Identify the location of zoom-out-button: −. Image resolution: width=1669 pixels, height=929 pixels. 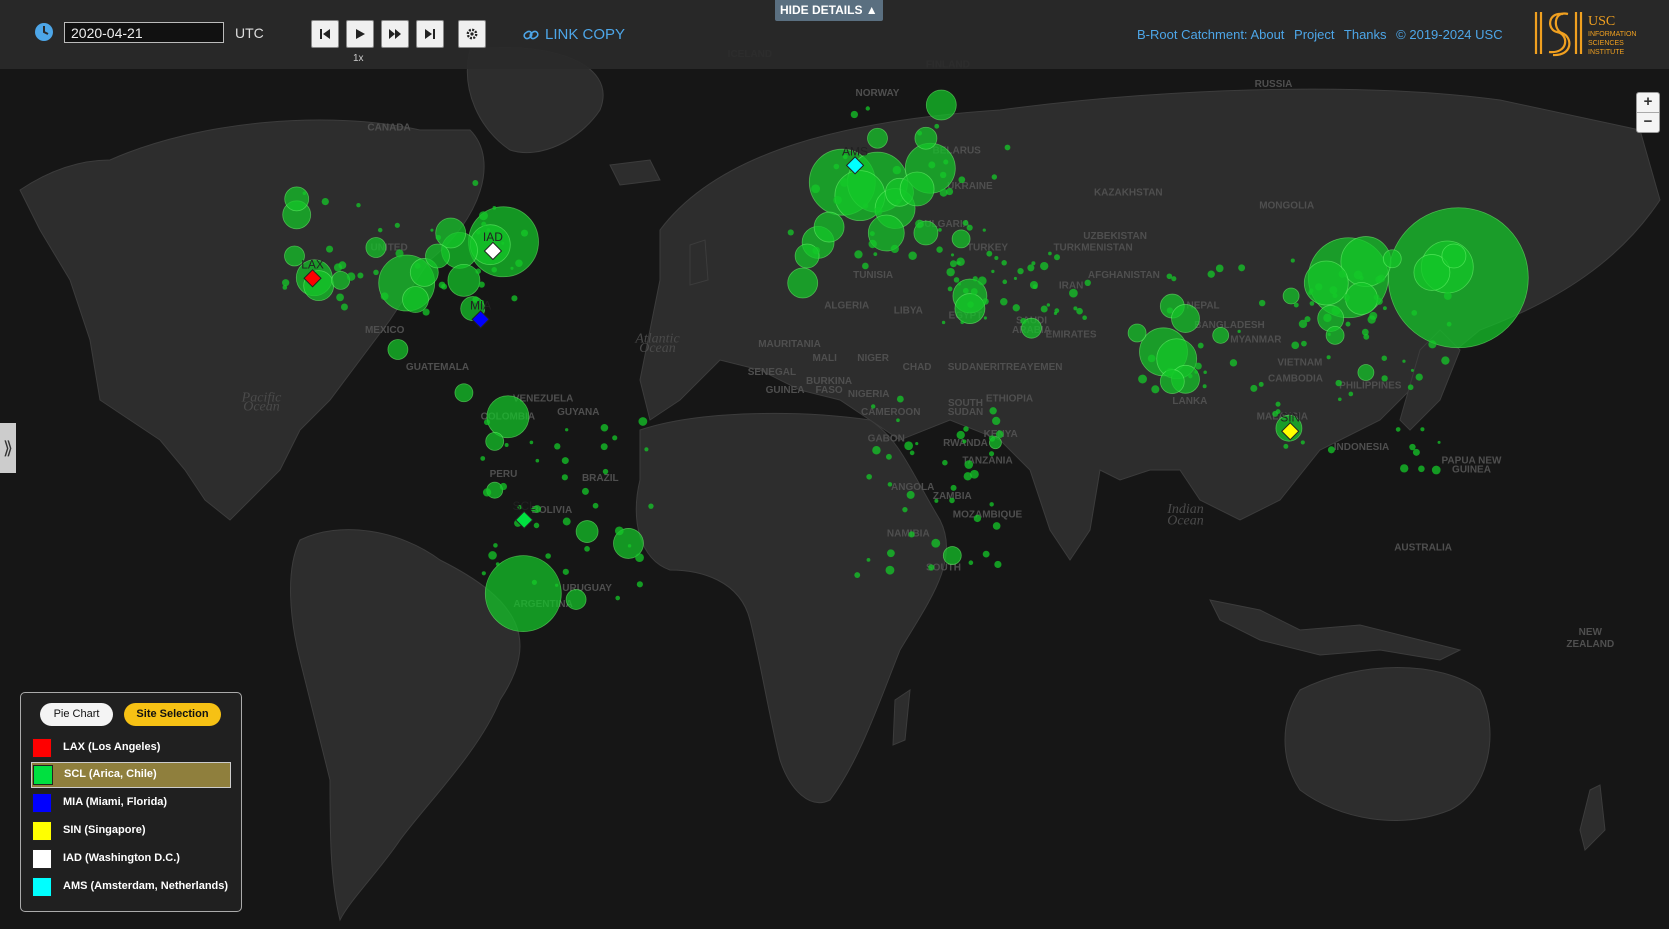
(1648, 122).